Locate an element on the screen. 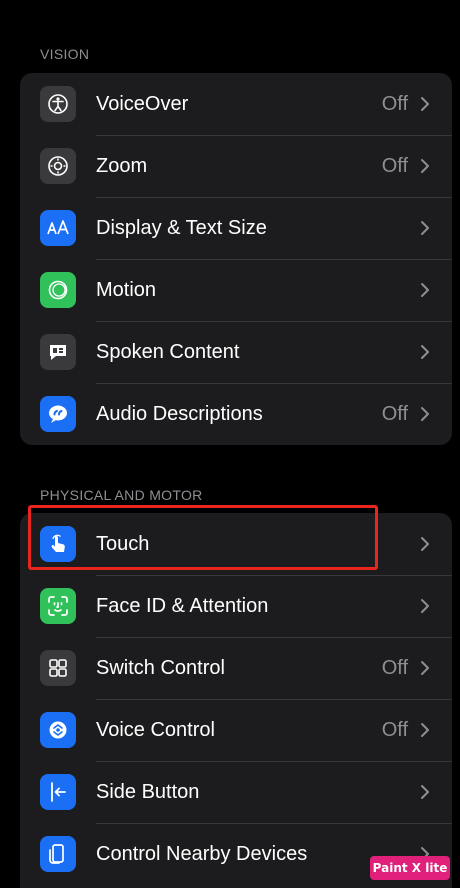  spoken-content-icon is located at coordinates (58, 352).